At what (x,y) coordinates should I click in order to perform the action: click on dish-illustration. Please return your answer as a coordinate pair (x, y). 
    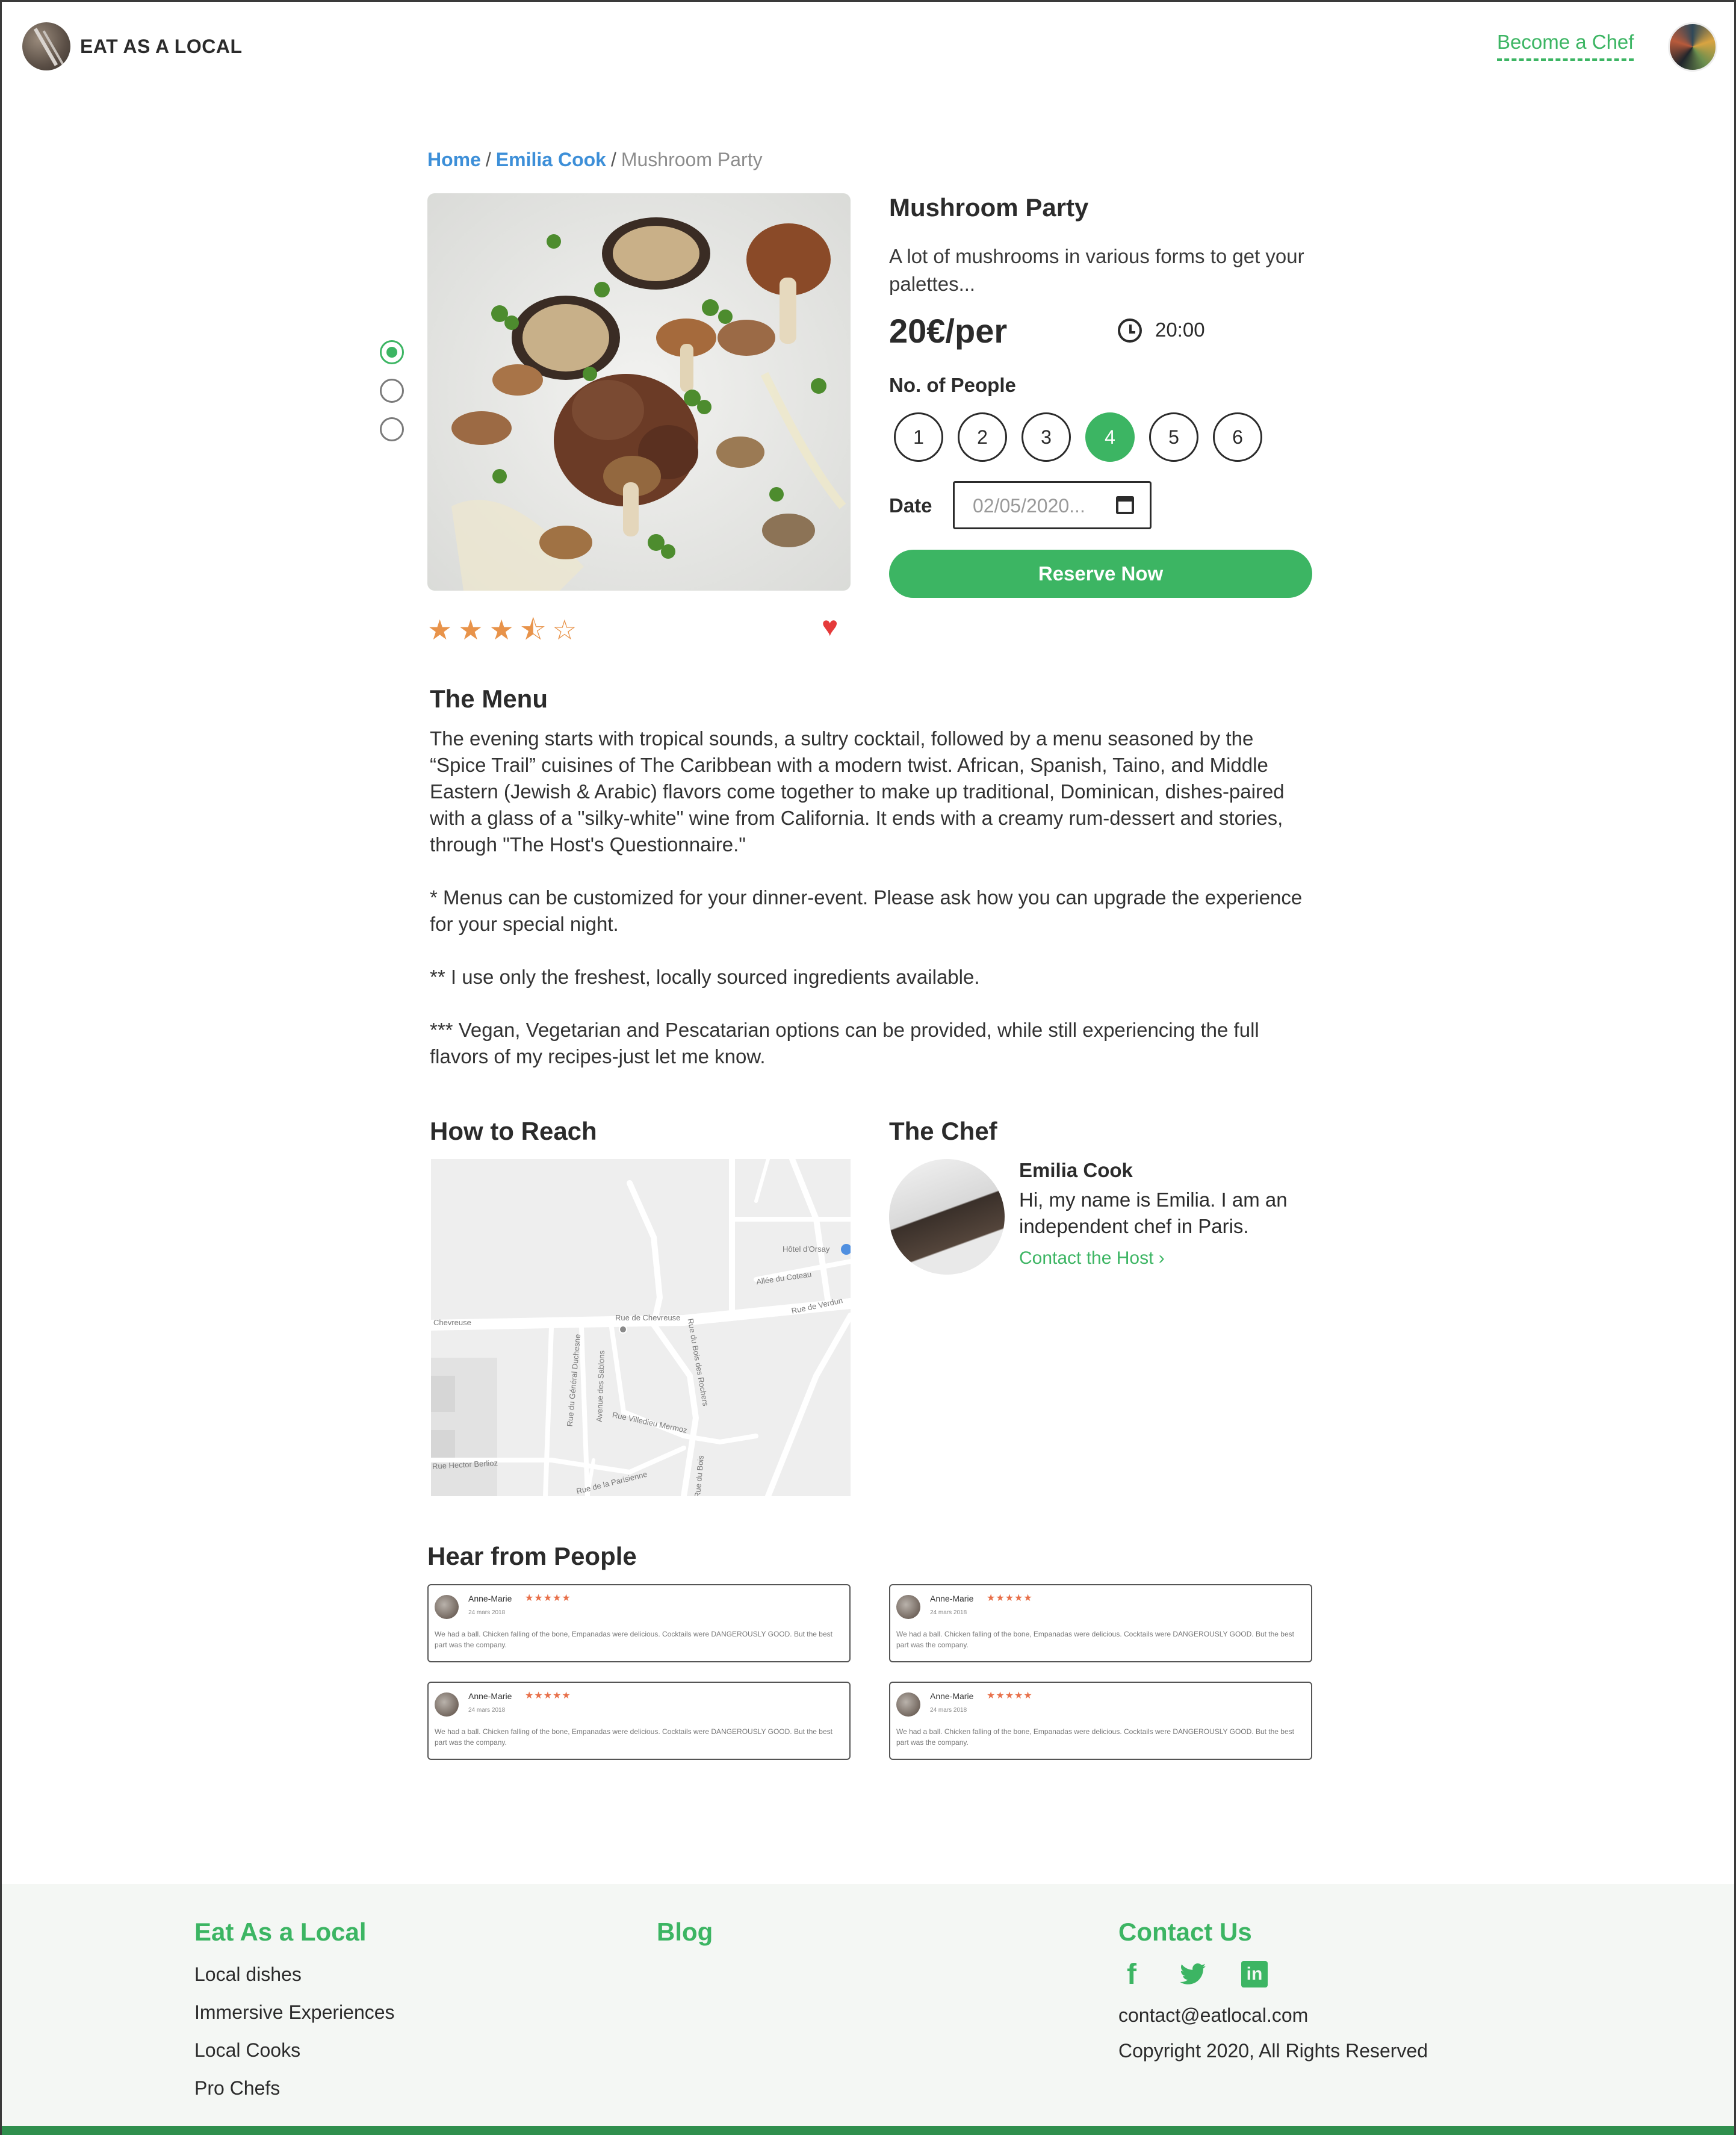
    Looking at the image, I should click on (648, 404).